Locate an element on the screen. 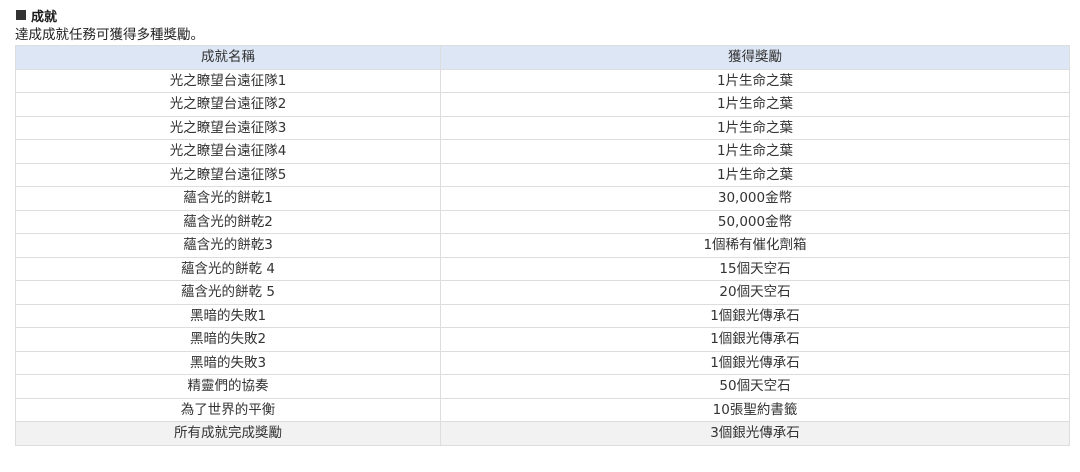 The height and width of the screenshot is (472, 1080). reward-cell: 1個稀有催化劑箱 is located at coordinates (755, 245).